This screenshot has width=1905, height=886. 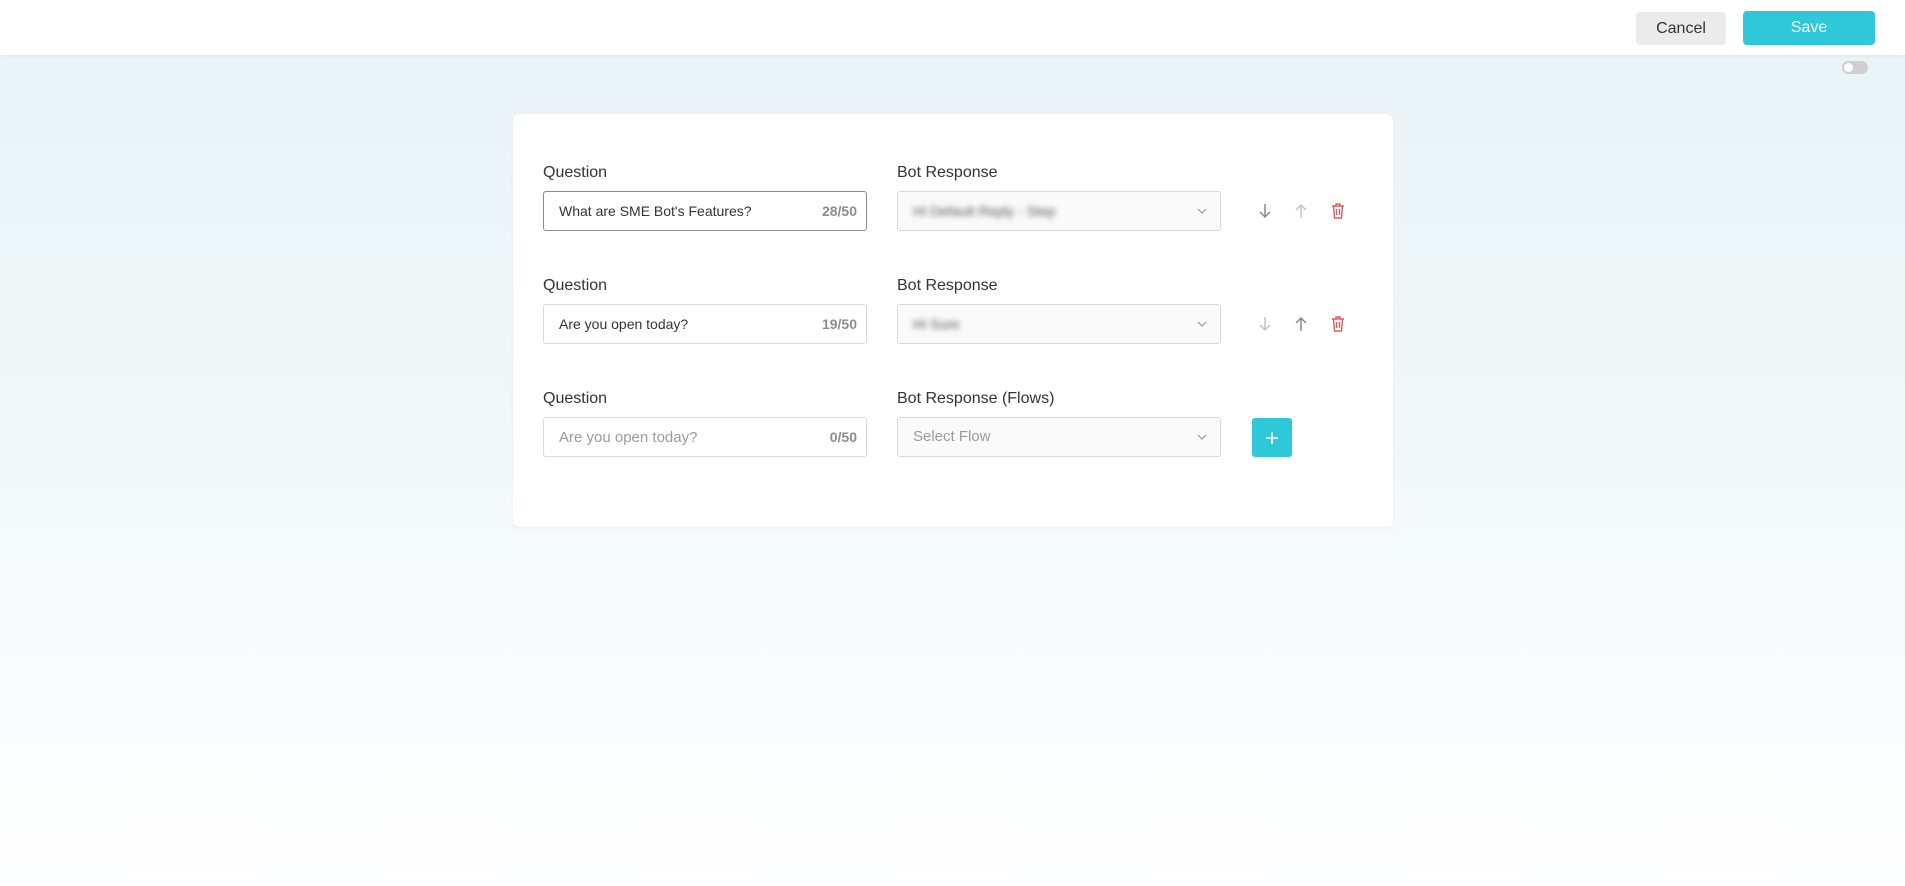 What do you see at coordinates (1059, 437) in the screenshot?
I see `flow-select: Select Flow` at bounding box center [1059, 437].